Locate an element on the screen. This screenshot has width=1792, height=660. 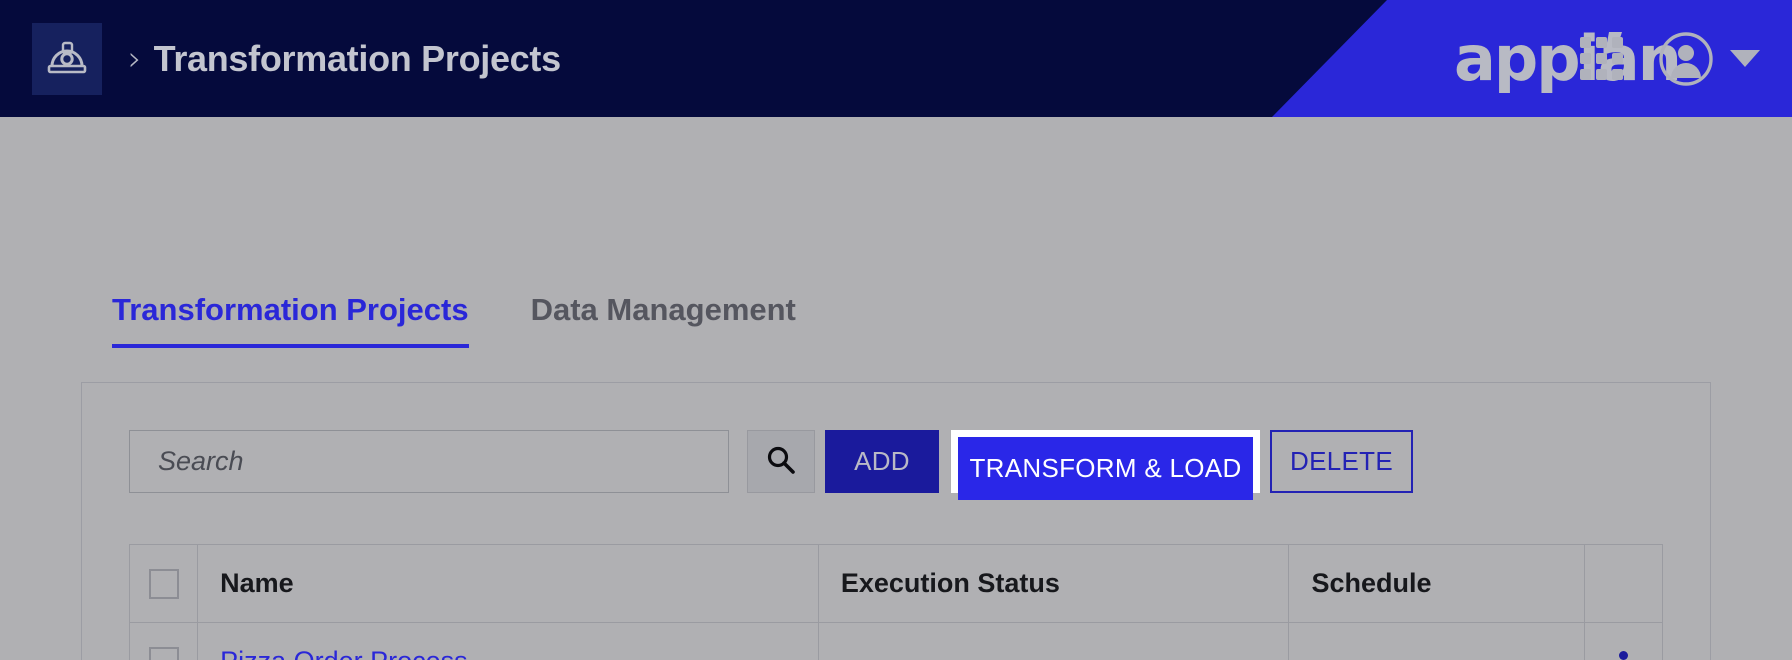
row-menu-cell is located at coordinates (1623, 641).